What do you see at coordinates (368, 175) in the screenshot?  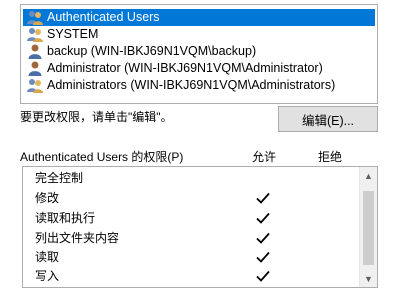 I see `scroll-up-icon: ▲` at bounding box center [368, 175].